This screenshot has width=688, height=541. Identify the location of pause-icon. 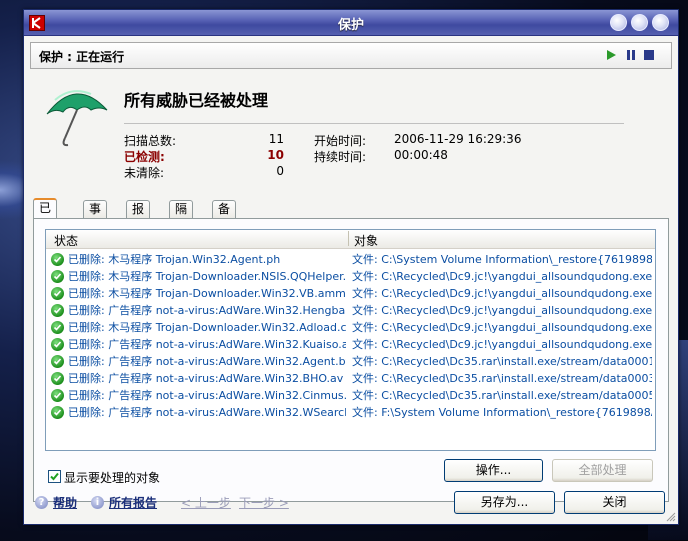
(631, 55).